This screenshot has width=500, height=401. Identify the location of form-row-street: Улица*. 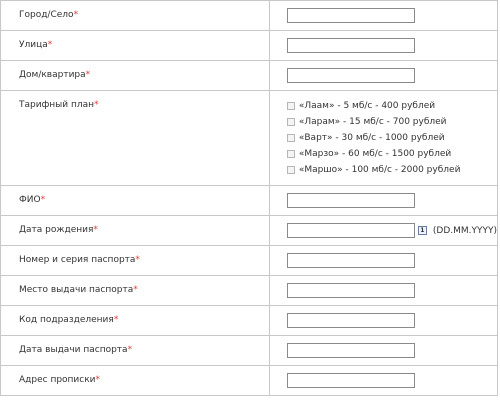
(249, 45).